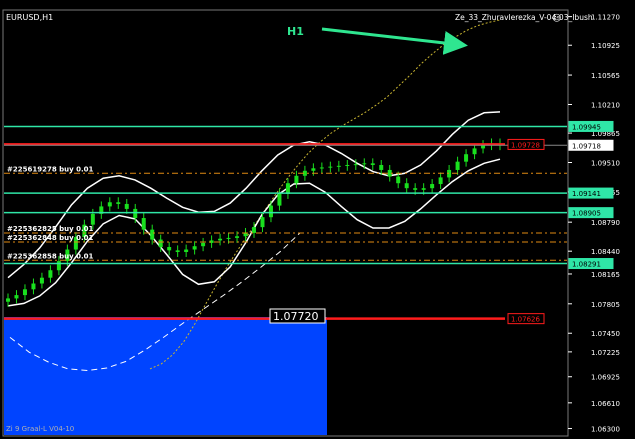  I want to click on annotation-arrow, so click(394, 41).